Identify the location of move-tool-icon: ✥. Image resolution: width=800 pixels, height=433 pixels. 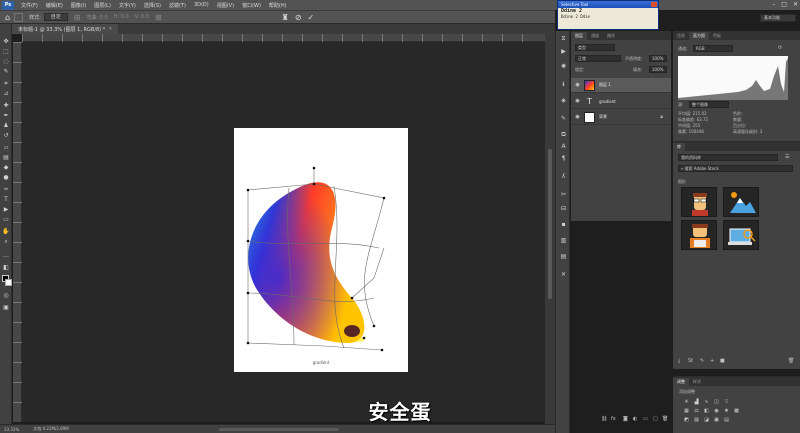
(6, 41).